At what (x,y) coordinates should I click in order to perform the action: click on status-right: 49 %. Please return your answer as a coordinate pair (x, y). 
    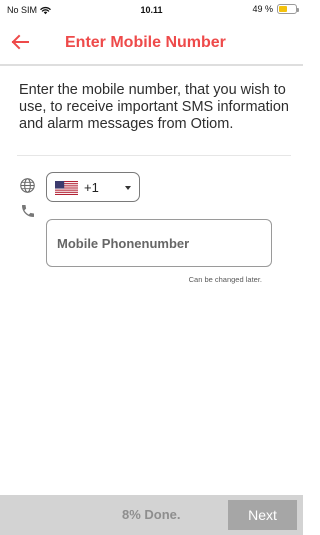
    Looking at the image, I should click on (275, 9).